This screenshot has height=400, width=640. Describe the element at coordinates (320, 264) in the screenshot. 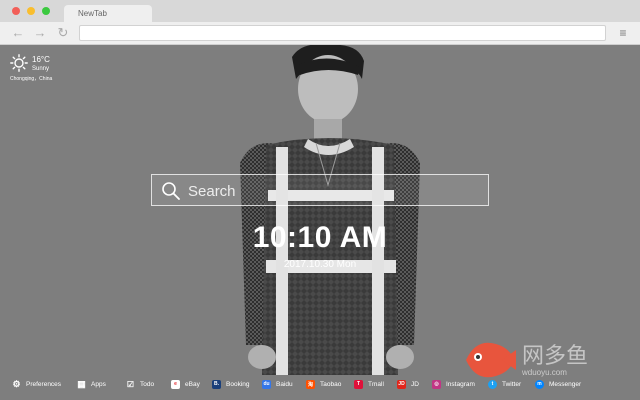

I see `clock-date: 2017.10.30 Mon` at that location.